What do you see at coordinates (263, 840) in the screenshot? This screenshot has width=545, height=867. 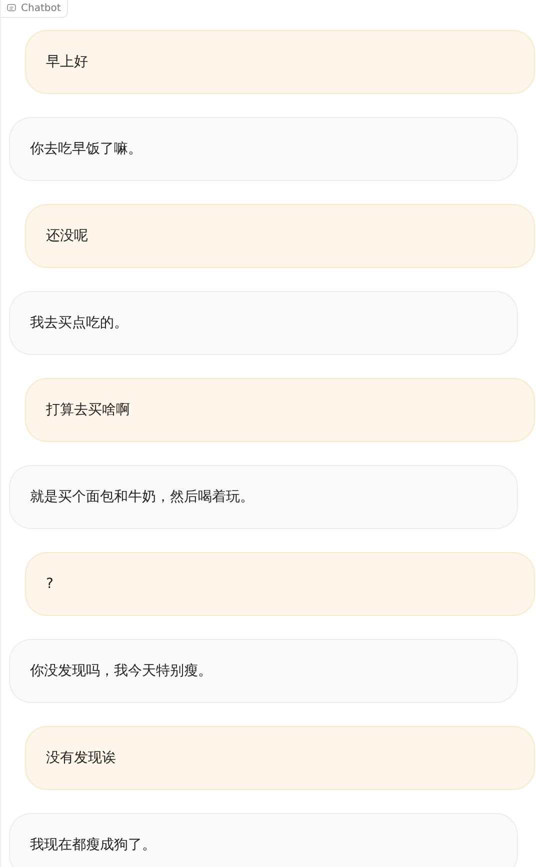 I see `bot-message: 我现在都瘦成狗了。` at bounding box center [263, 840].